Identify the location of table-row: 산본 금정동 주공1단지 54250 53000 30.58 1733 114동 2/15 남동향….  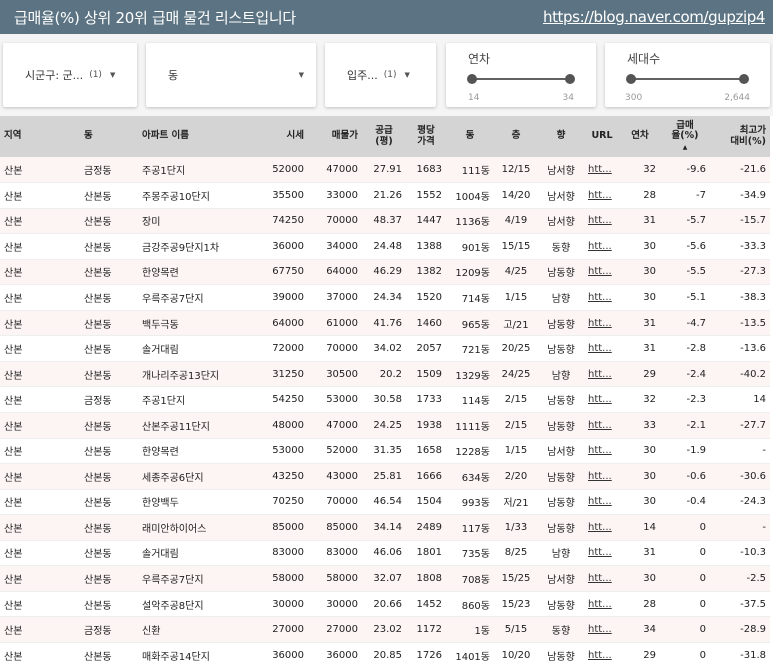
(385, 399).